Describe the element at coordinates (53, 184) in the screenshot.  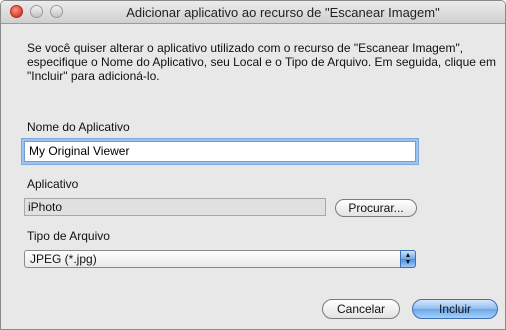
I see `application-label: Aplicativo` at that location.